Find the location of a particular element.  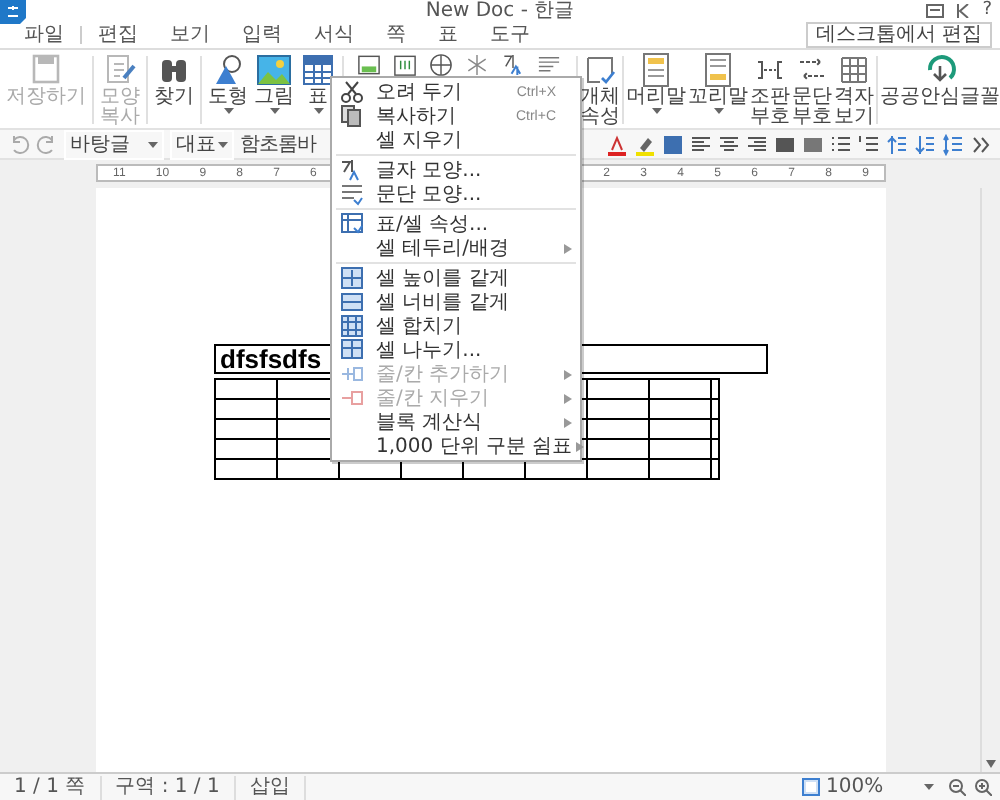

bullet-list-icon is located at coordinates (841, 144).